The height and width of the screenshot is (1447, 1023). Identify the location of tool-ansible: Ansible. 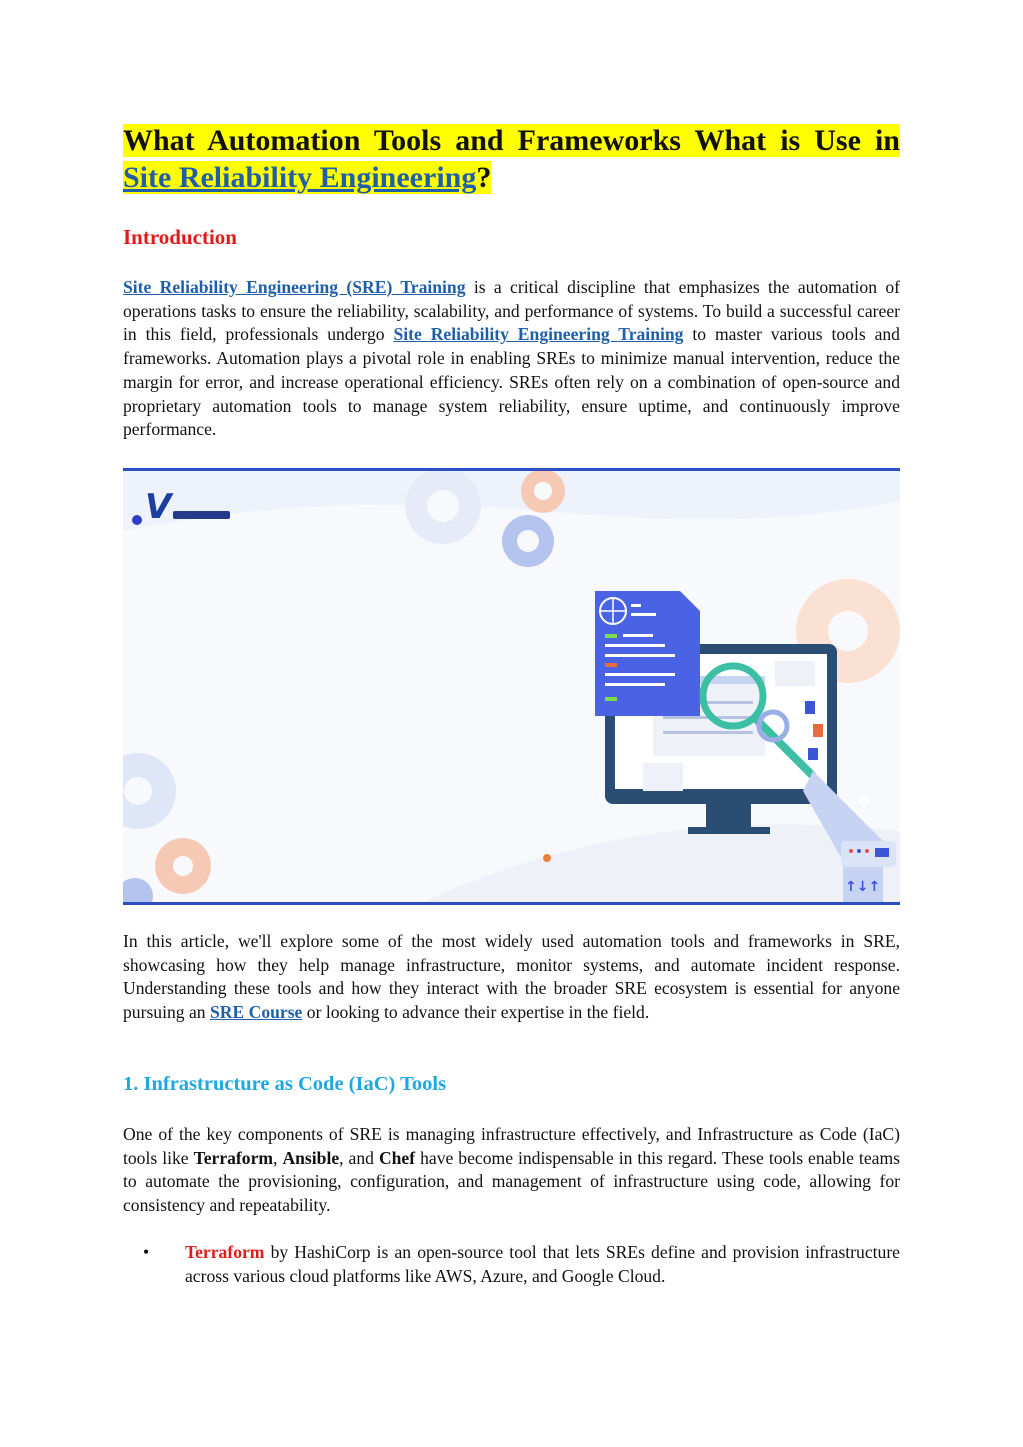
(311, 1157).